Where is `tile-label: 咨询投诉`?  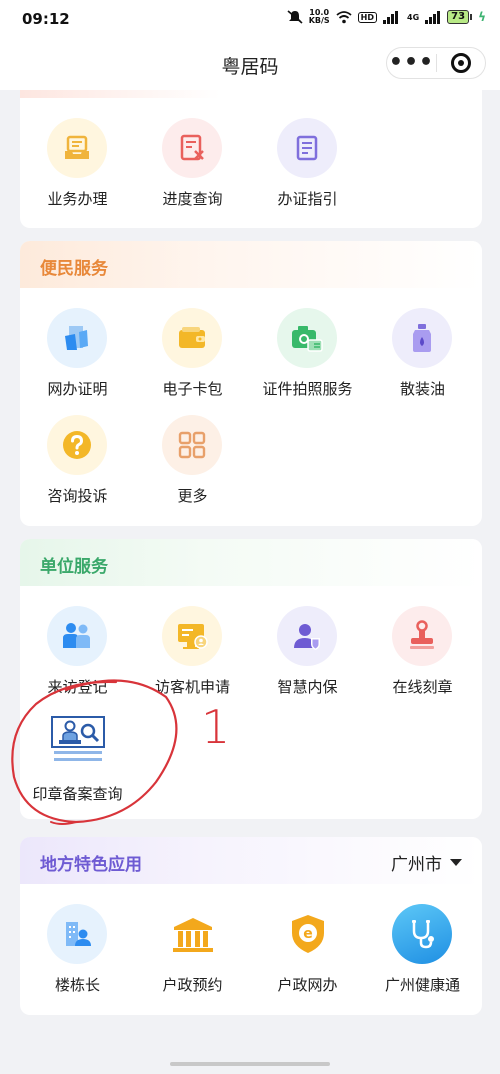
tile-label: 咨询投诉 is located at coordinates (77, 496).